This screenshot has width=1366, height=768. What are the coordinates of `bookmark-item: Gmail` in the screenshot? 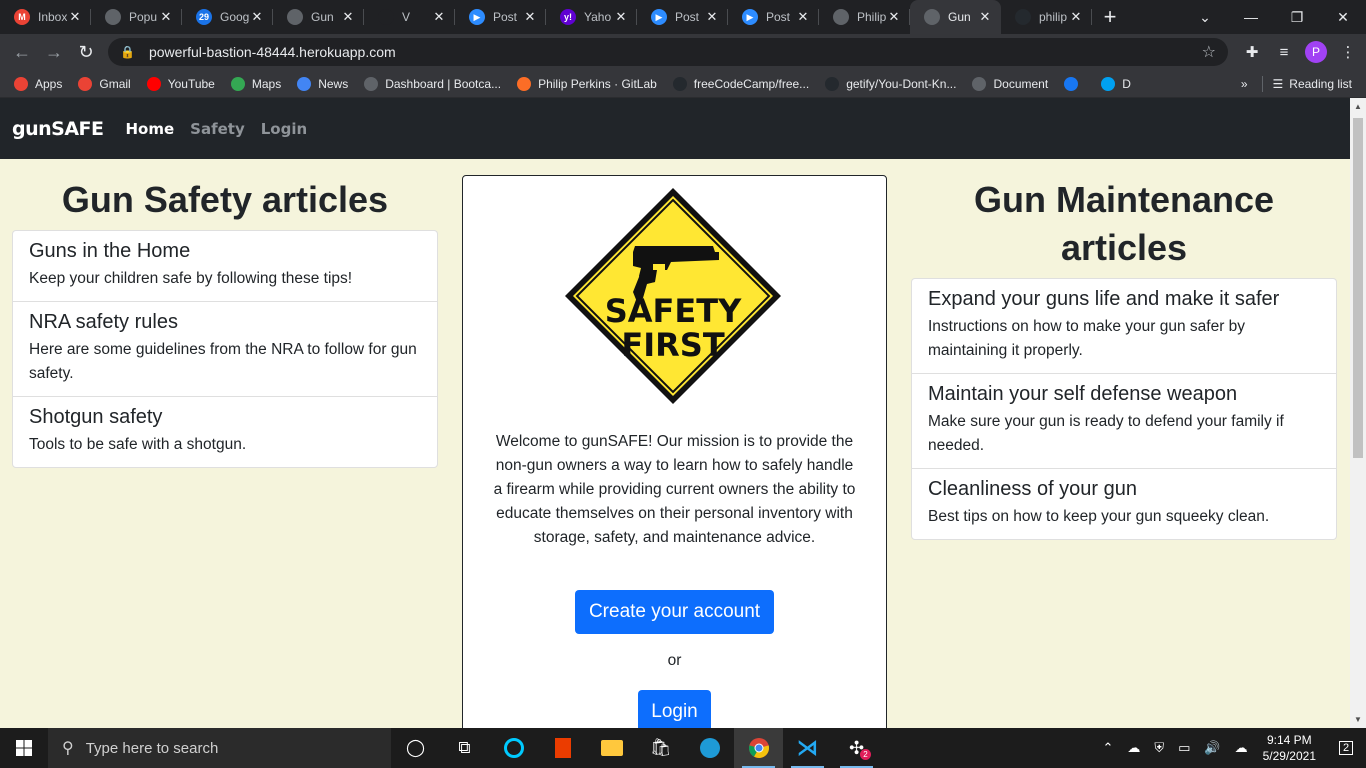 It's located at (104, 83).